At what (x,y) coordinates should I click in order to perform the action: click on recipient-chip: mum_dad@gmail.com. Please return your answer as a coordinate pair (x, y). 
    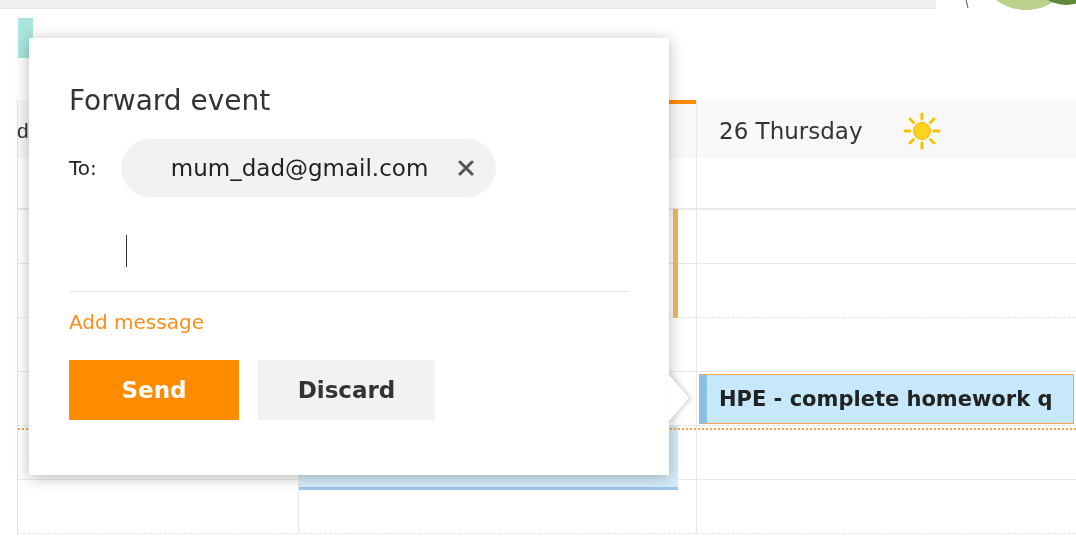
    Looking at the image, I should click on (308, 168).